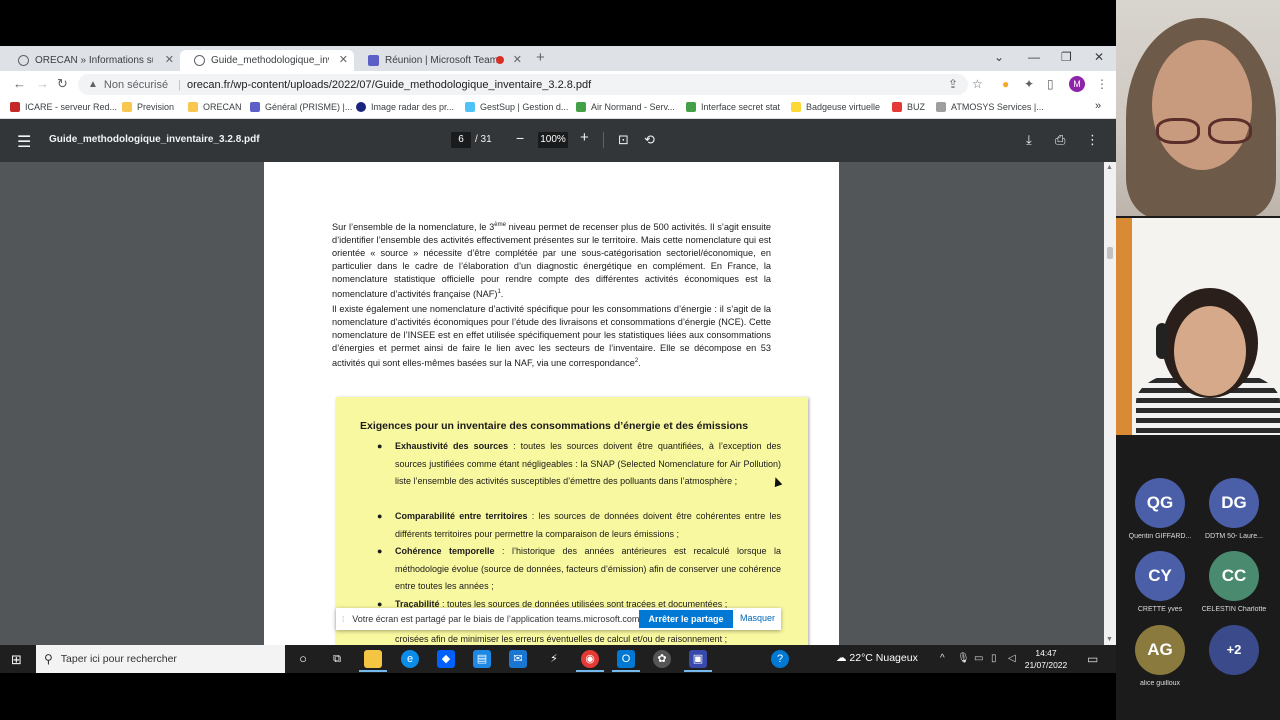 The width and height of the screenshot is (1280, 720). Describe the element at coordinates (62, 84) in the screenshot. I see `reload-icon: ↻` at that location.